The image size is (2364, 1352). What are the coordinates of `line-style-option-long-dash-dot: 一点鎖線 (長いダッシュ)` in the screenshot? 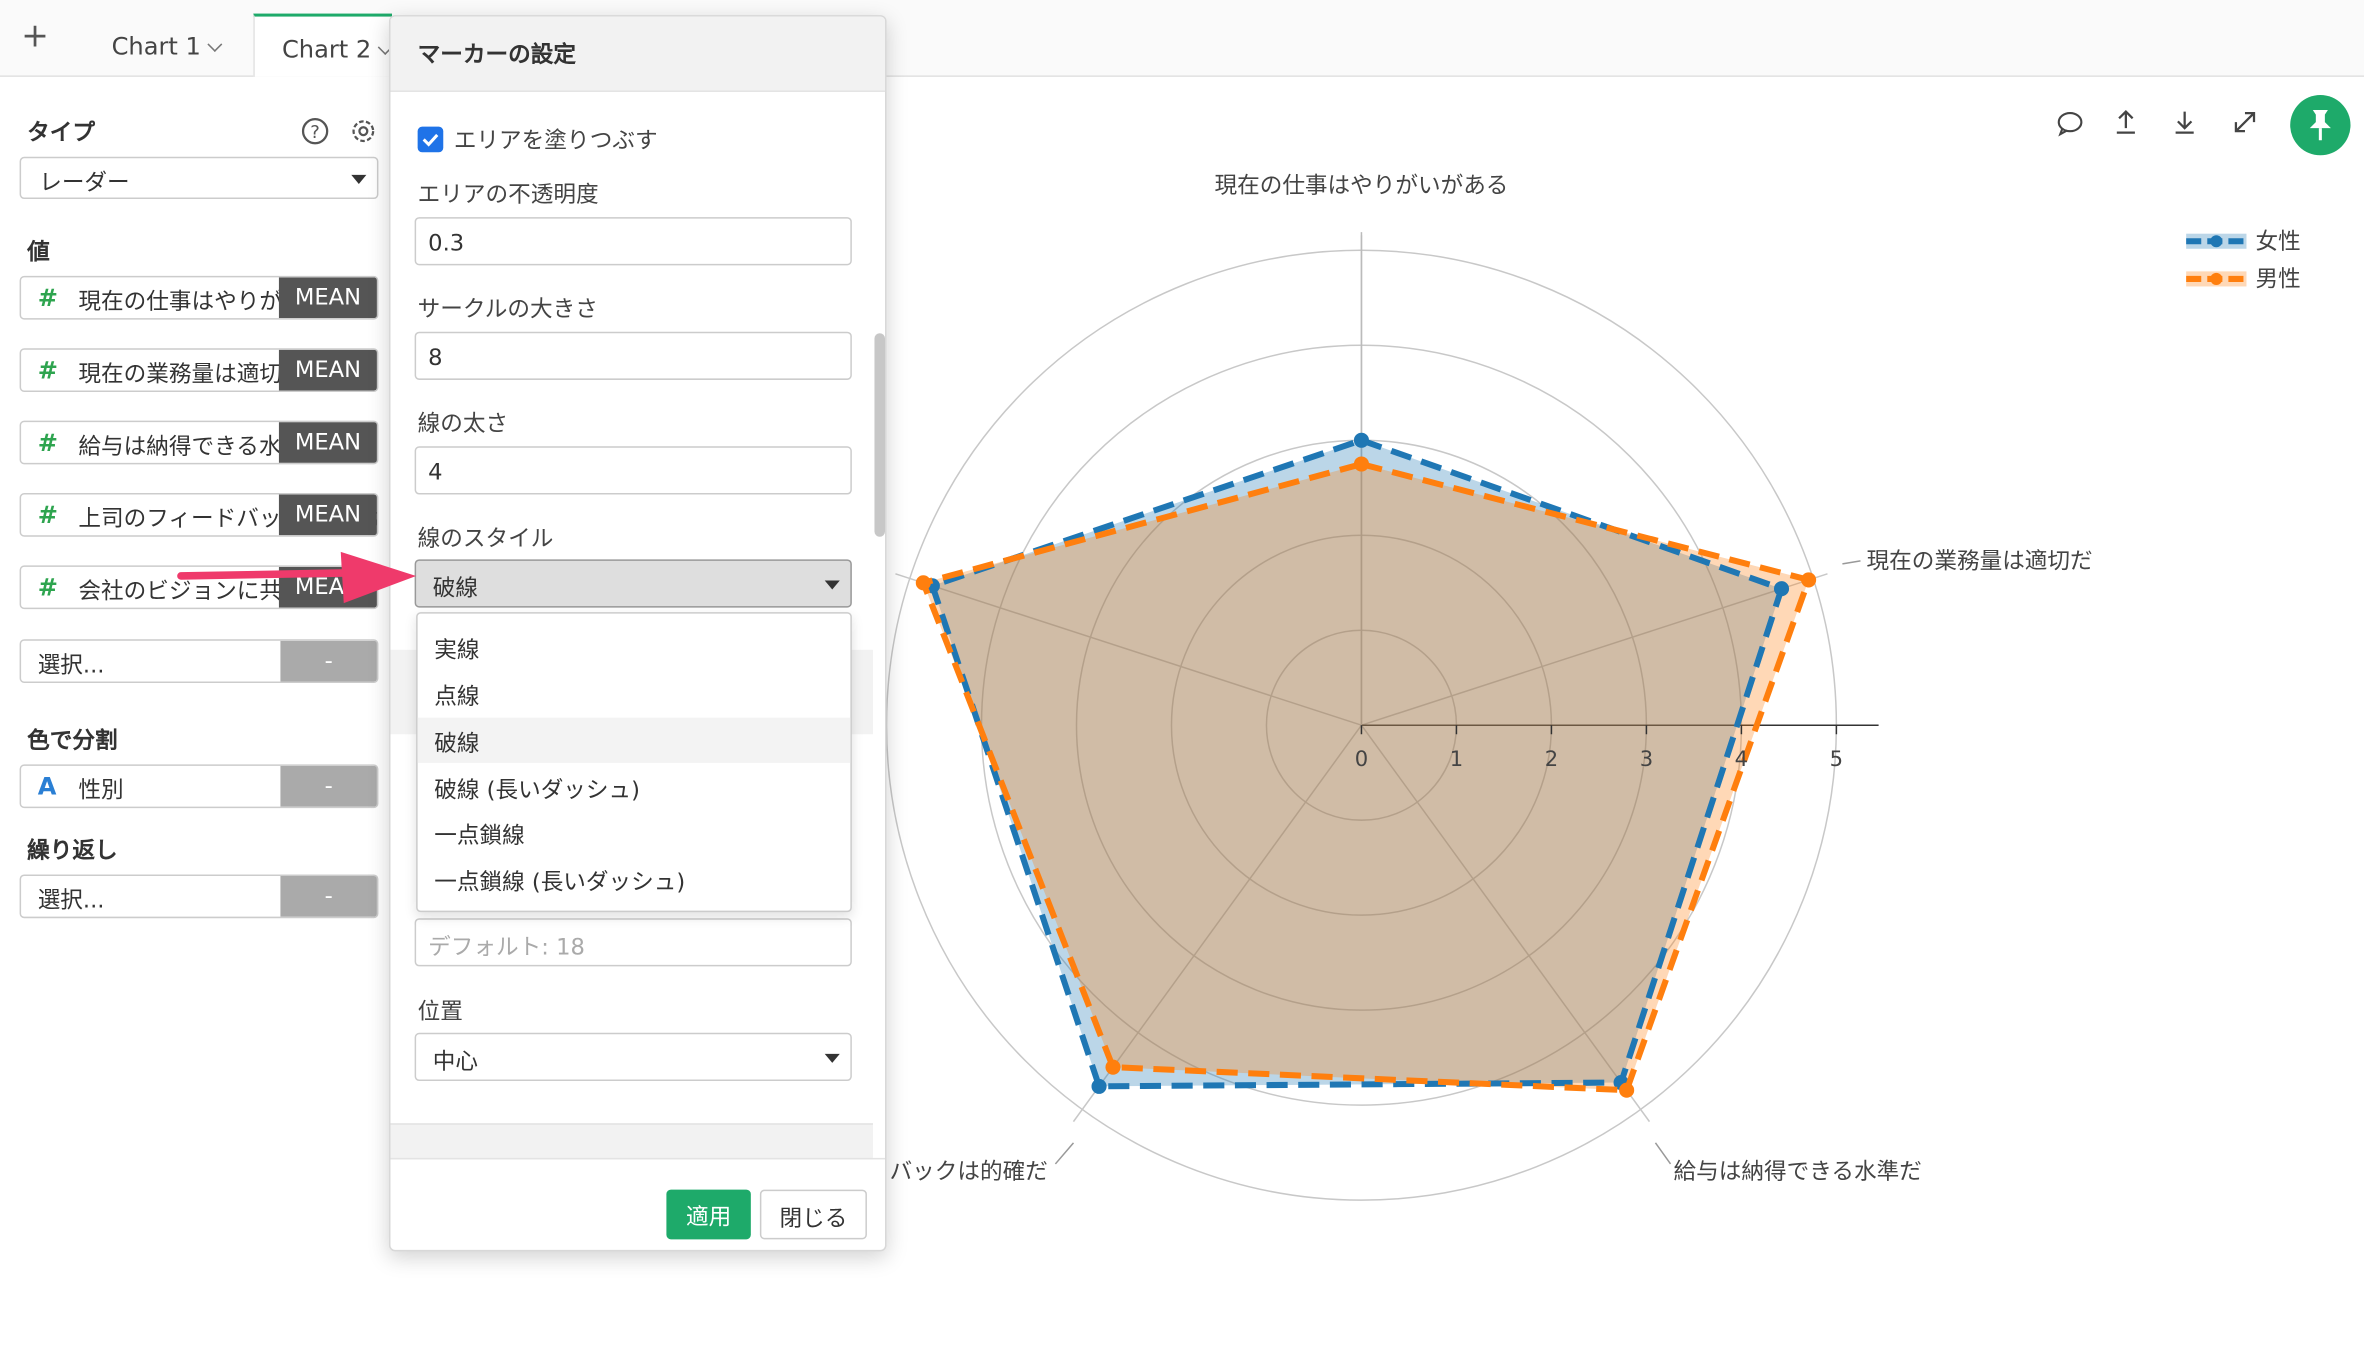 It's located at (634, 878).